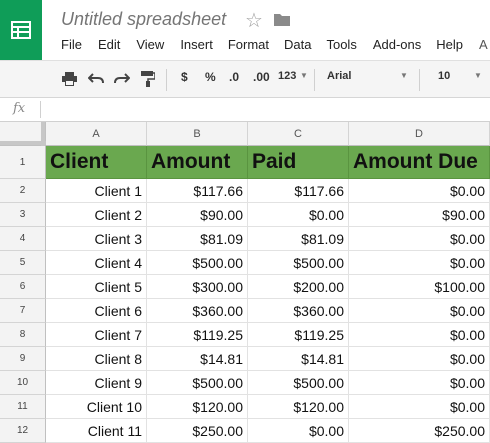 Image resolution: width=490 pixels, height=443 pixels. I want to click on row-header: 7, so click(23, 311).